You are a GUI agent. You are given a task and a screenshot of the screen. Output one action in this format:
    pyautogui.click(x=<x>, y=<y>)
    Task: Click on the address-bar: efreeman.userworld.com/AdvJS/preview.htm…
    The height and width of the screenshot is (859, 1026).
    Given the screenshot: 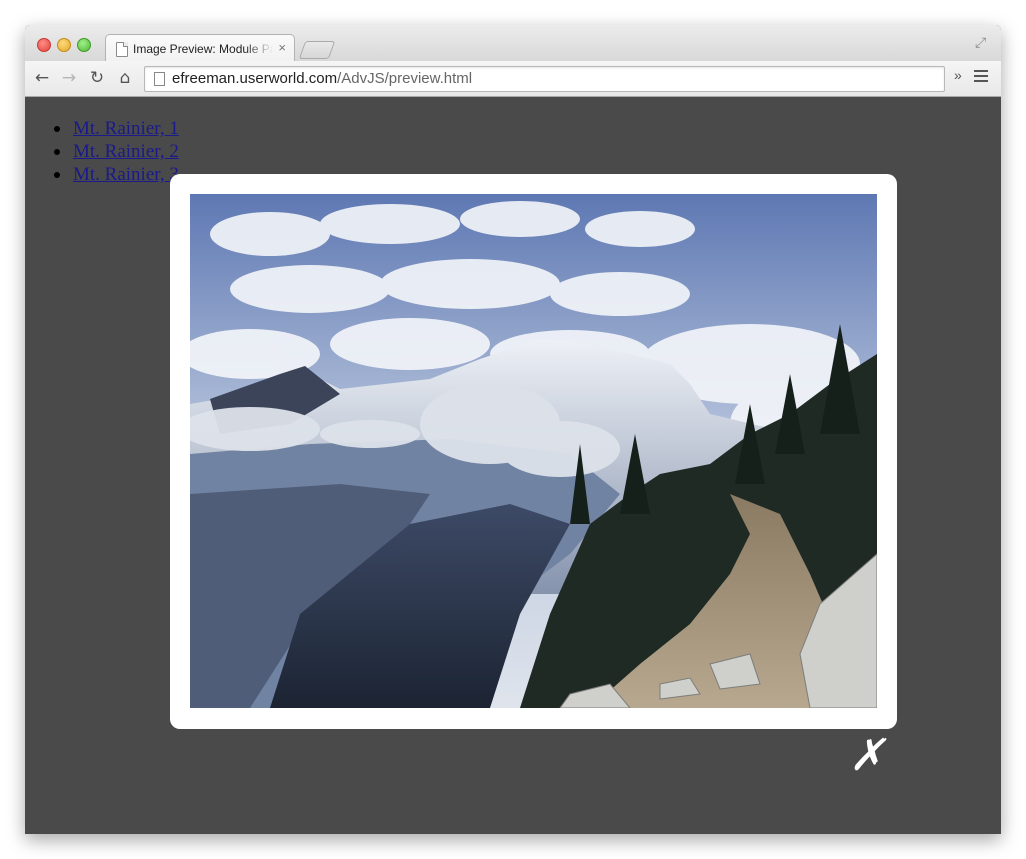 What is the action you would take?
    pyautogui.click(x=544, y=79)
    